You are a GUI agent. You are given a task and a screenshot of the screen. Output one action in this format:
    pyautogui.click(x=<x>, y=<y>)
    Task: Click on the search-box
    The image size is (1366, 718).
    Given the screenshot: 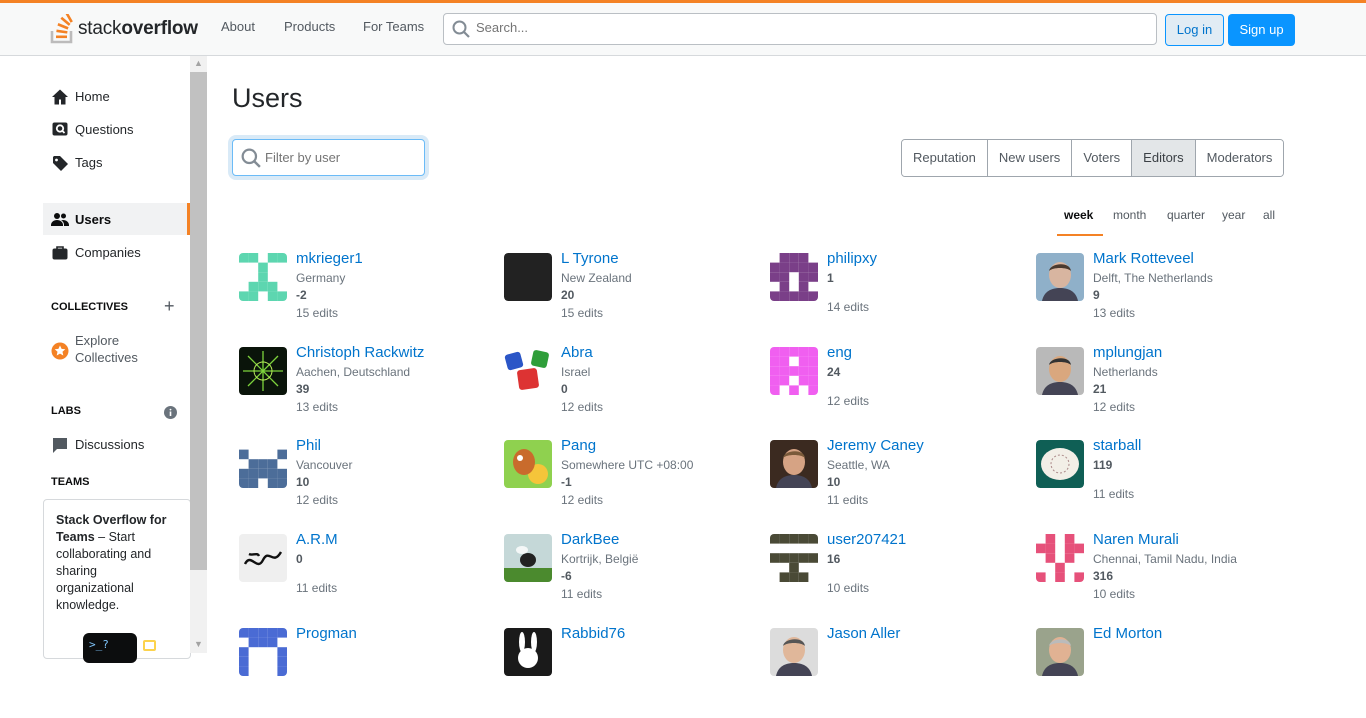 What is the action you would take?
    pyautogui.click(x=800, y=29)
    